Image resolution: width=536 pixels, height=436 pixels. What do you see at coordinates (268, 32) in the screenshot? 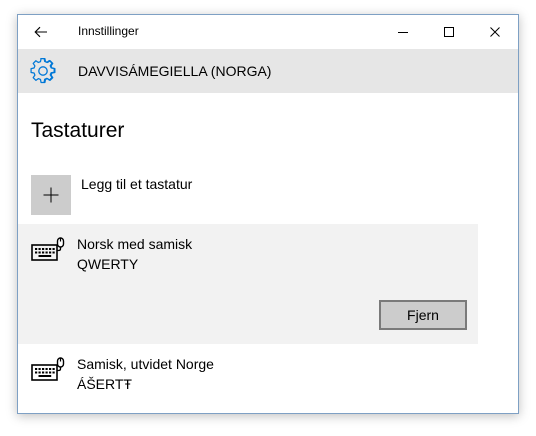
I see `title-bar: Innstillinger` at bounding box center [268, 32].